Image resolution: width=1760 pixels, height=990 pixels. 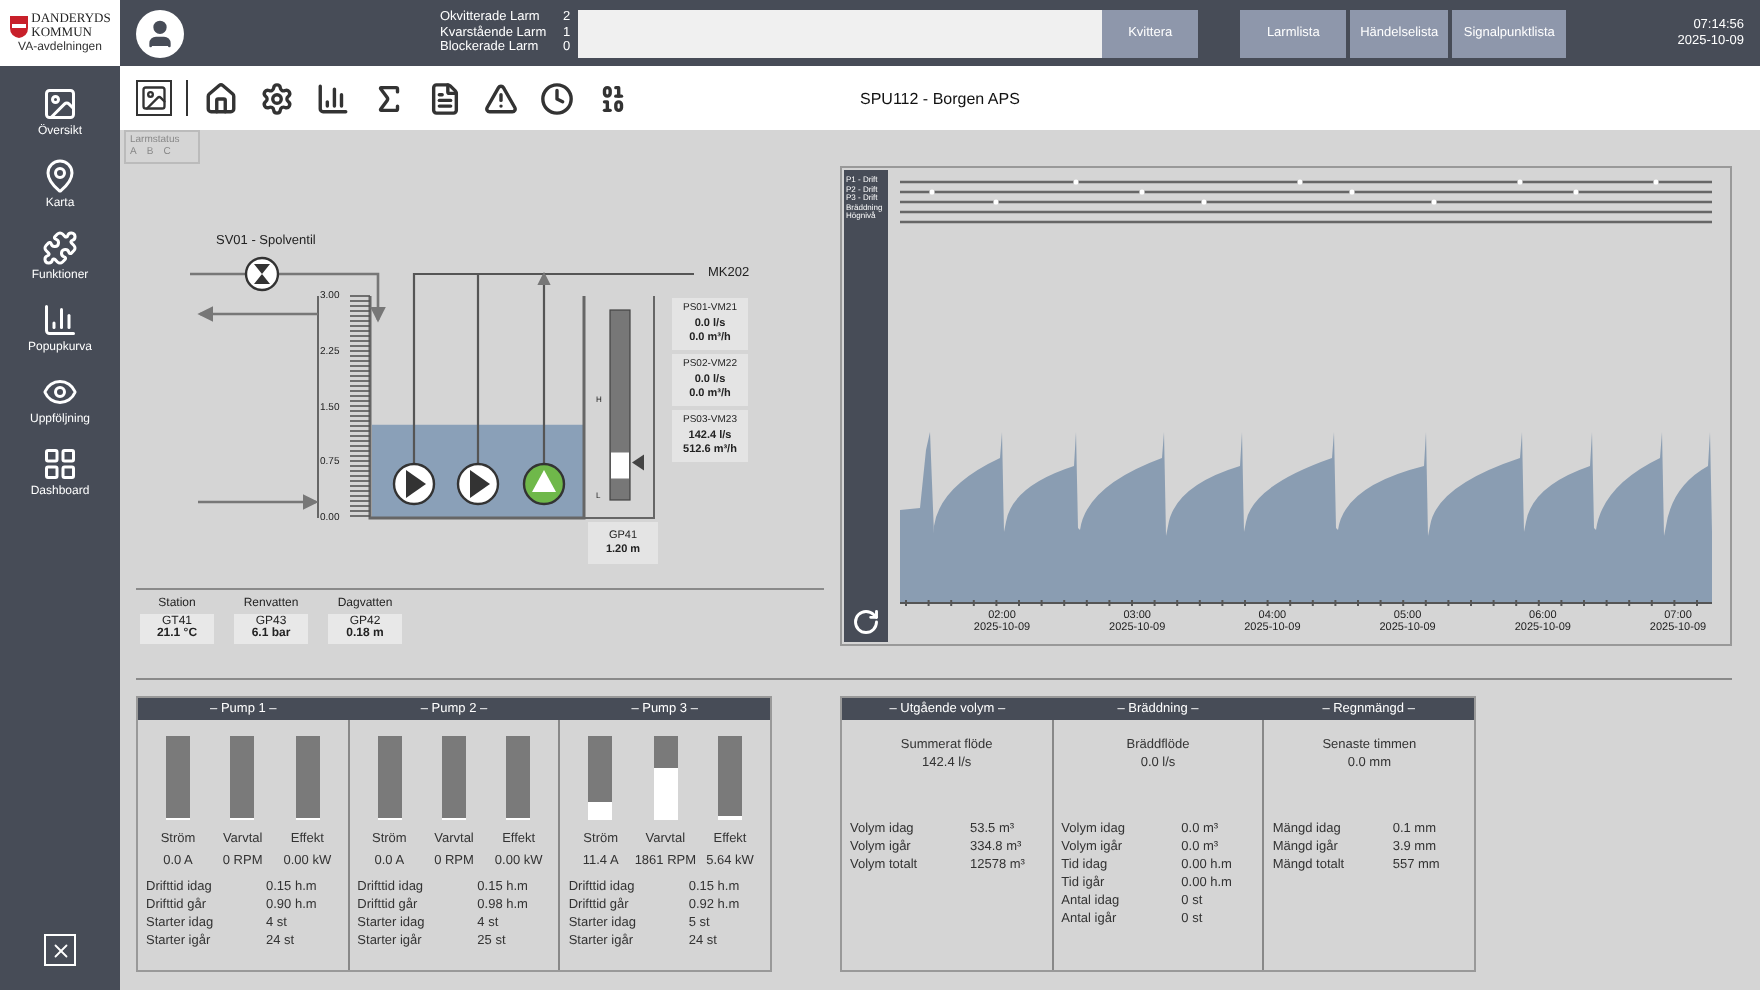 What do you see at coordinates (262, 274) in the screenshot?
I see `valve-icon` at bounding box center [262, 274].